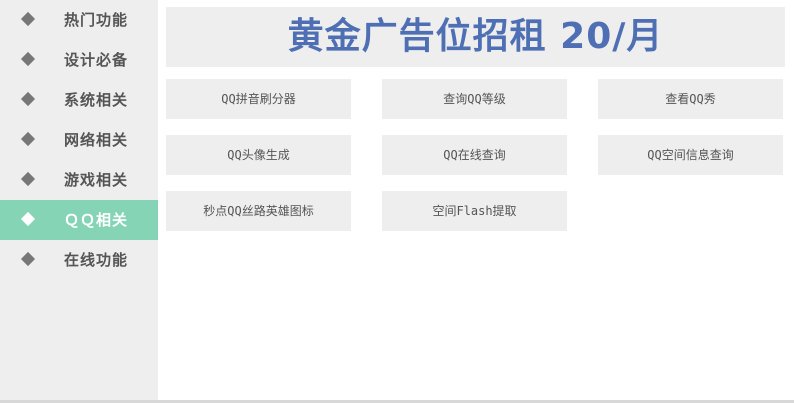  I want to click on sidebar-item-label: 热门功能, so click(96, 20).